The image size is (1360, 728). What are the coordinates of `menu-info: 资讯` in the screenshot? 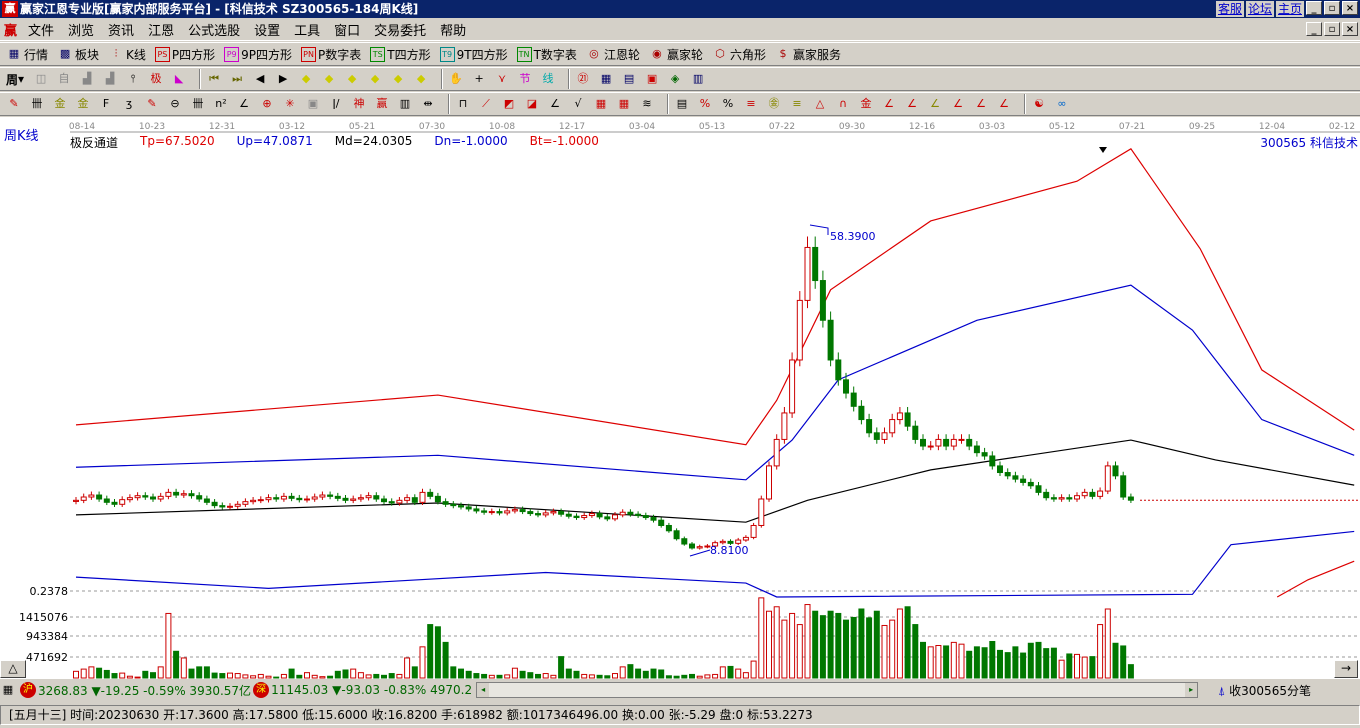 It's located at (121, 29).